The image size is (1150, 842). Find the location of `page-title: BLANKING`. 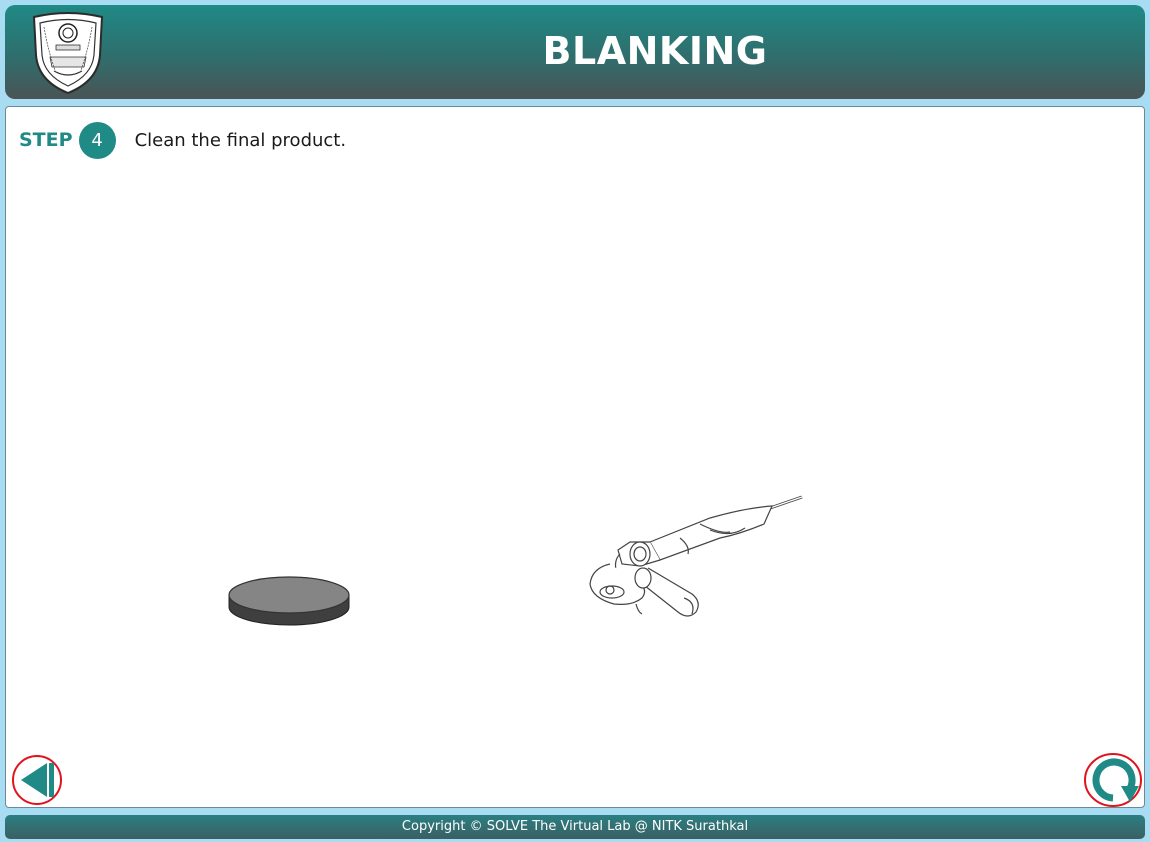

page-title: BLANKING is located at coordinates (655, 51).